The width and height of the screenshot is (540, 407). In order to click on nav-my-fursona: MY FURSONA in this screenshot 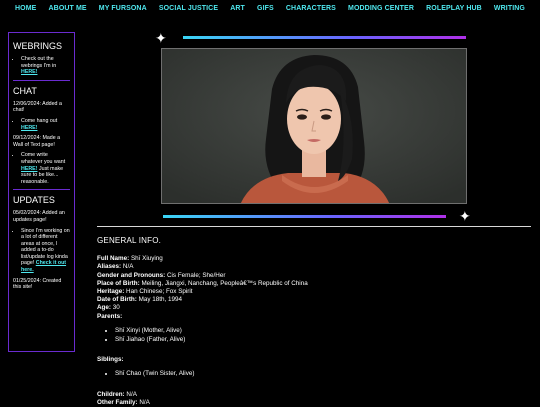, I will do `click(123, 8)`.